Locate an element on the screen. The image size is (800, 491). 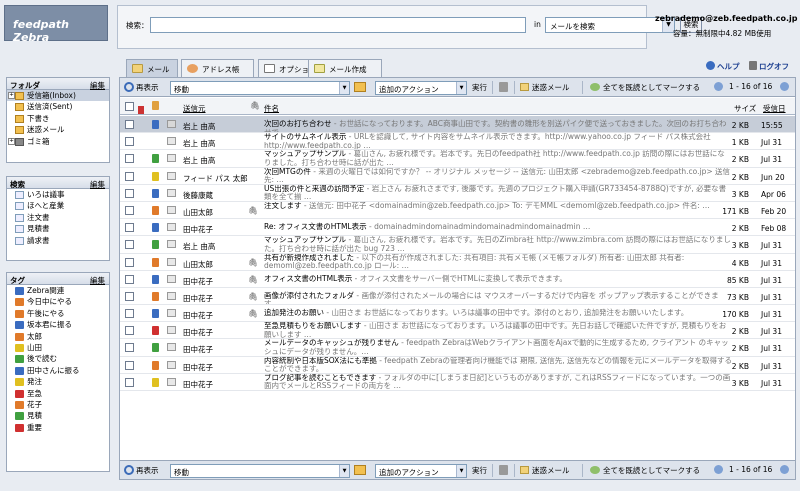
toolbar-divider is located at coordinates (582, 87).